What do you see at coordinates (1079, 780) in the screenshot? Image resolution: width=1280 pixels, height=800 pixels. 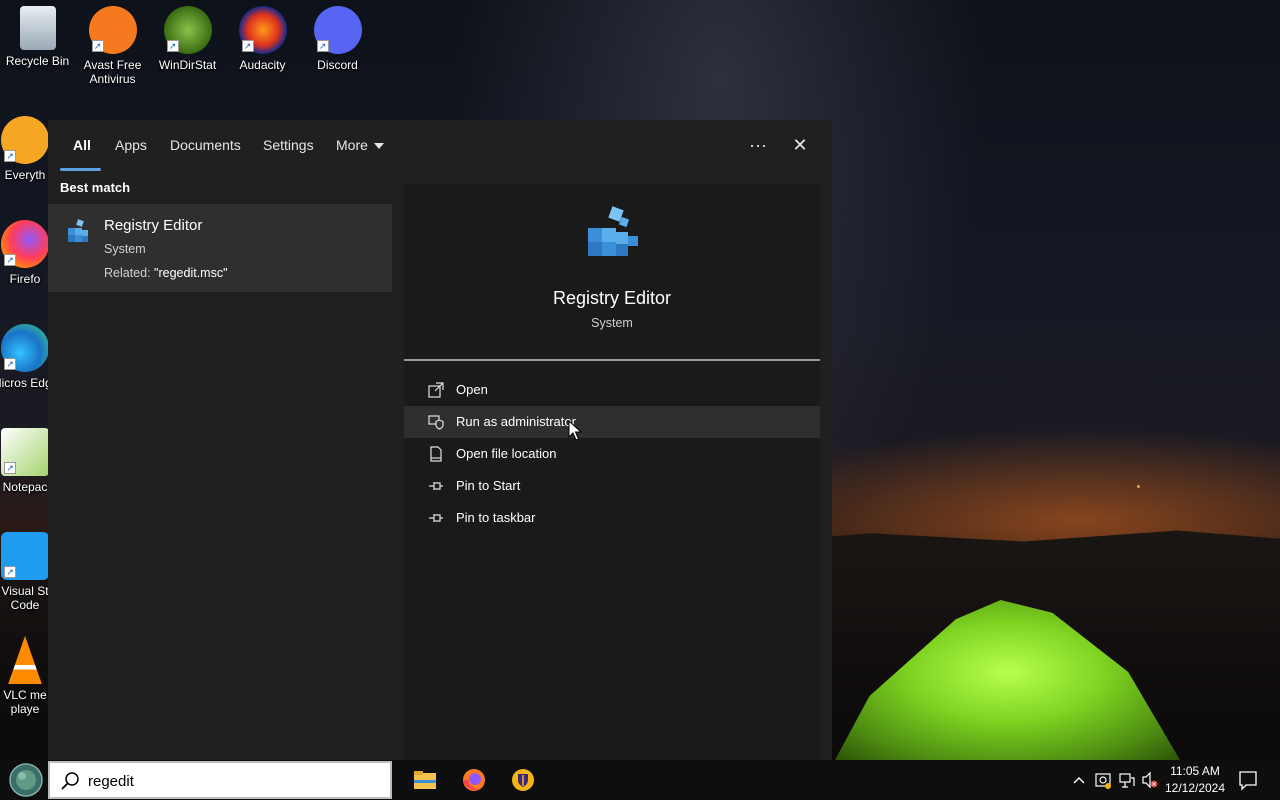 I see `chevron-up-icon` at bounding box center [1079, 780].